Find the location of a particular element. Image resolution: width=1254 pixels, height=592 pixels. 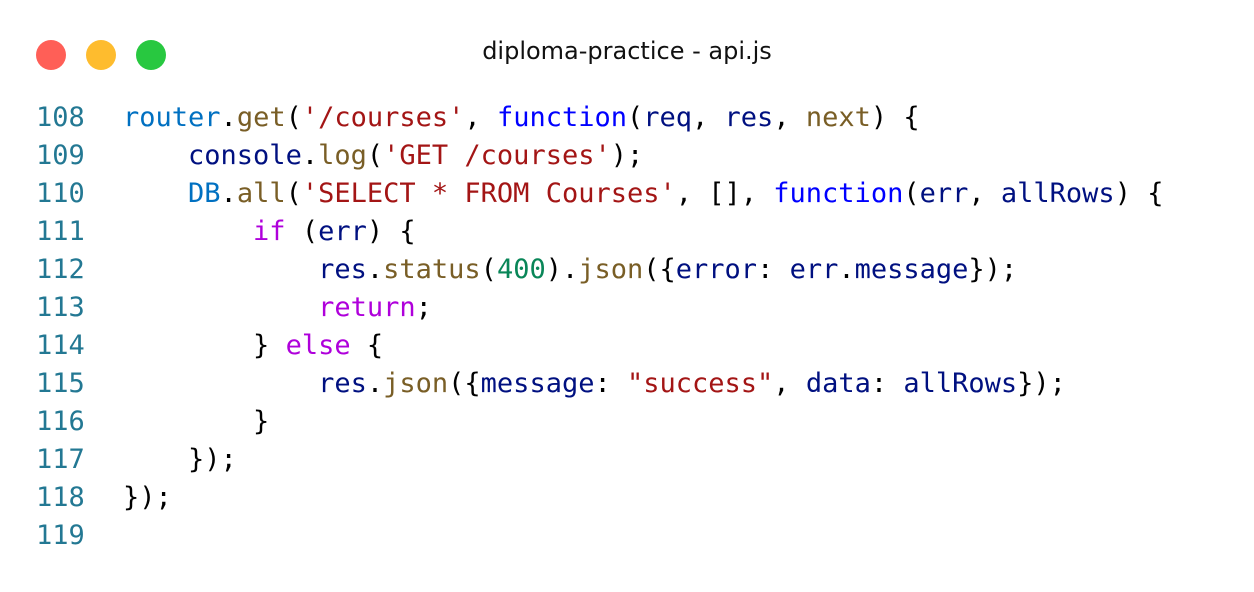

code-token: error is located at coordinates (716, 269).